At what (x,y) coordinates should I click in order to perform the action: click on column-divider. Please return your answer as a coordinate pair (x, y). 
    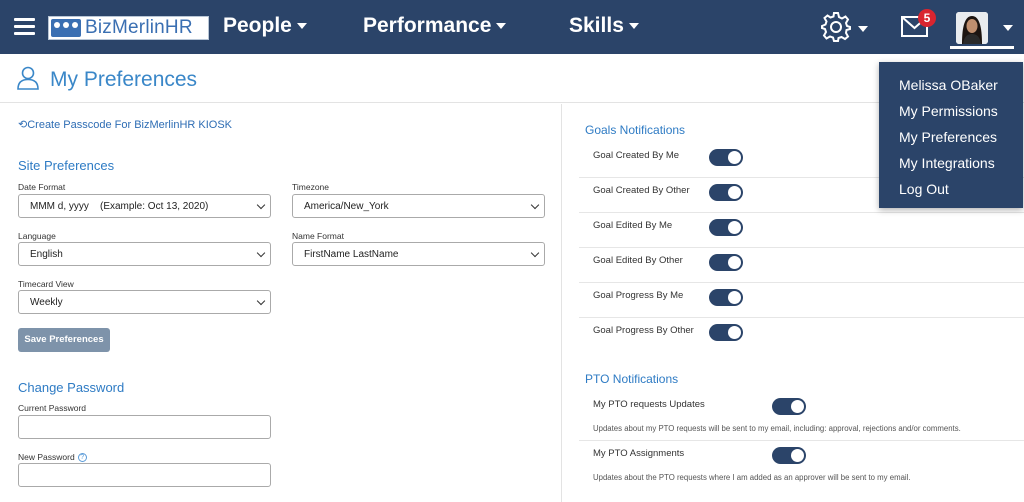
    Looking at the image, I should click on (561, 303).